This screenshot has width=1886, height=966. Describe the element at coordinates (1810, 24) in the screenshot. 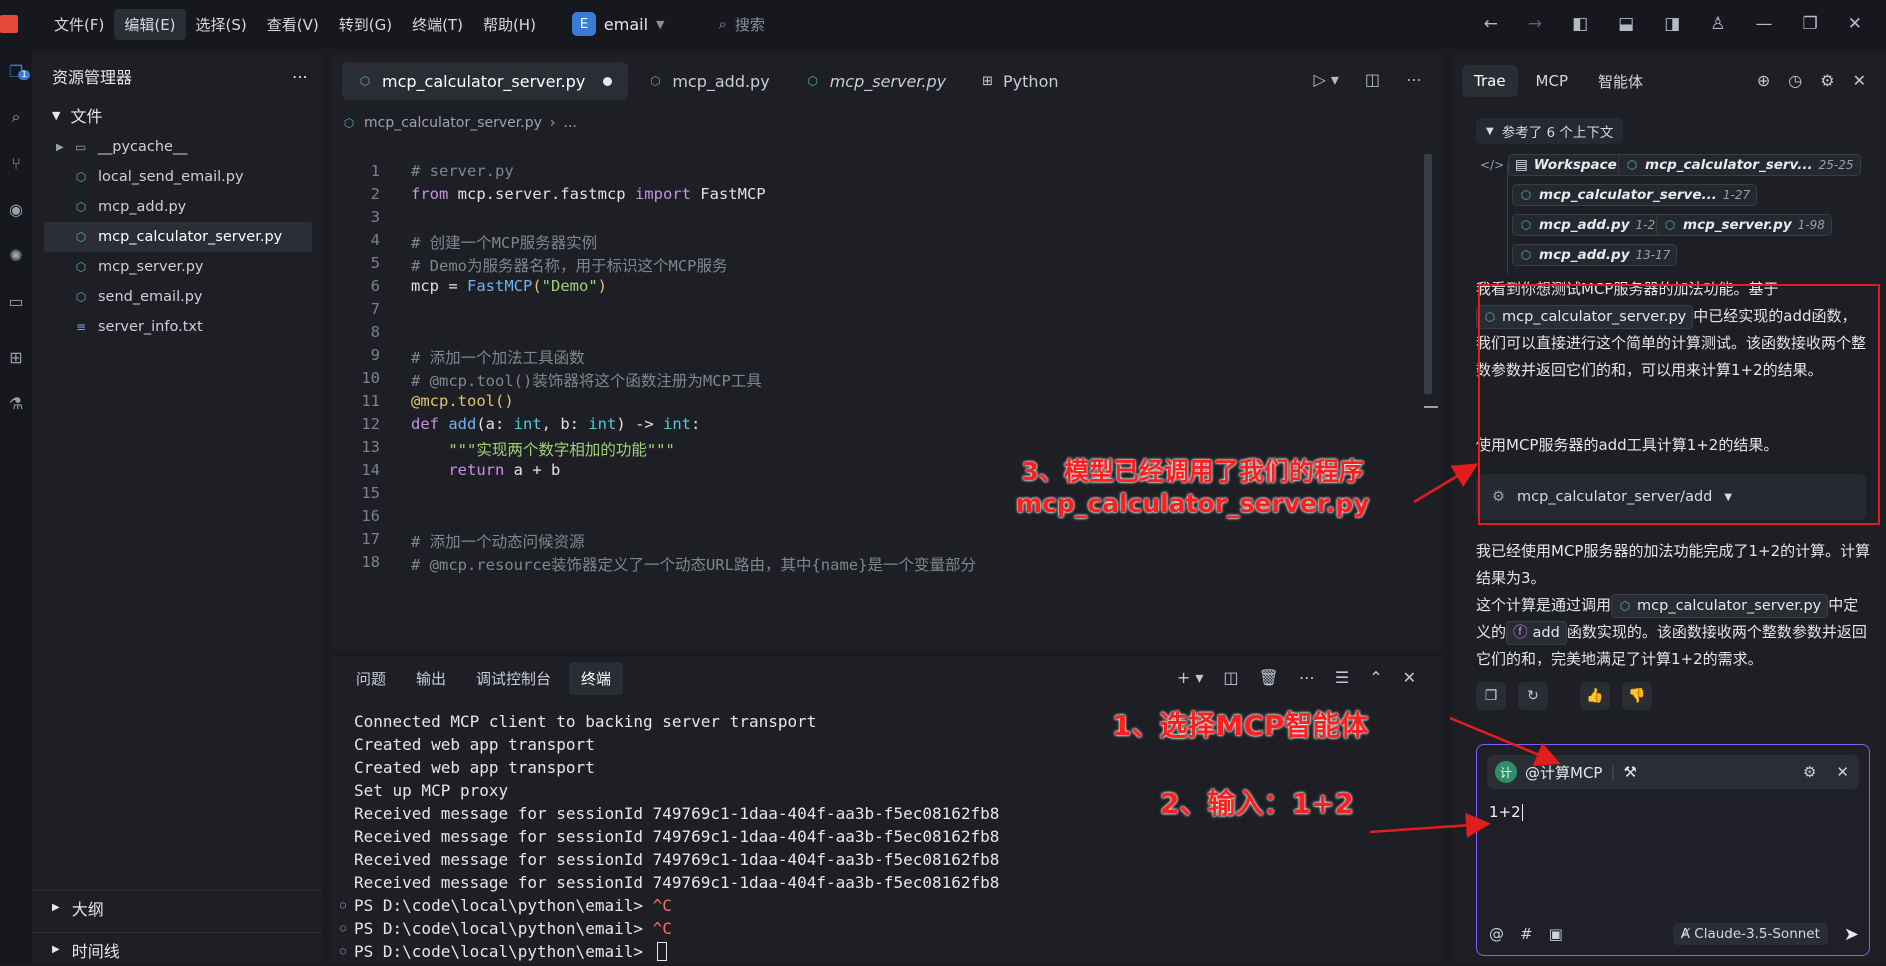

I see `restore-icon: ❐` at that location.